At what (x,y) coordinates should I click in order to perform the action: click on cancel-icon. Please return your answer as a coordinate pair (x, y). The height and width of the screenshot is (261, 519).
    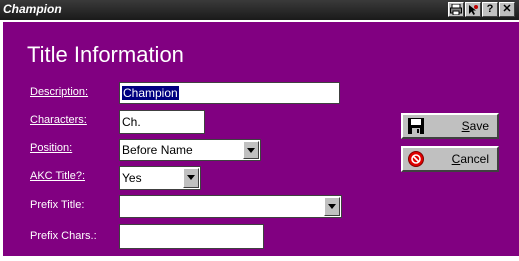
    Looking at the image, I should click on (416, 159).